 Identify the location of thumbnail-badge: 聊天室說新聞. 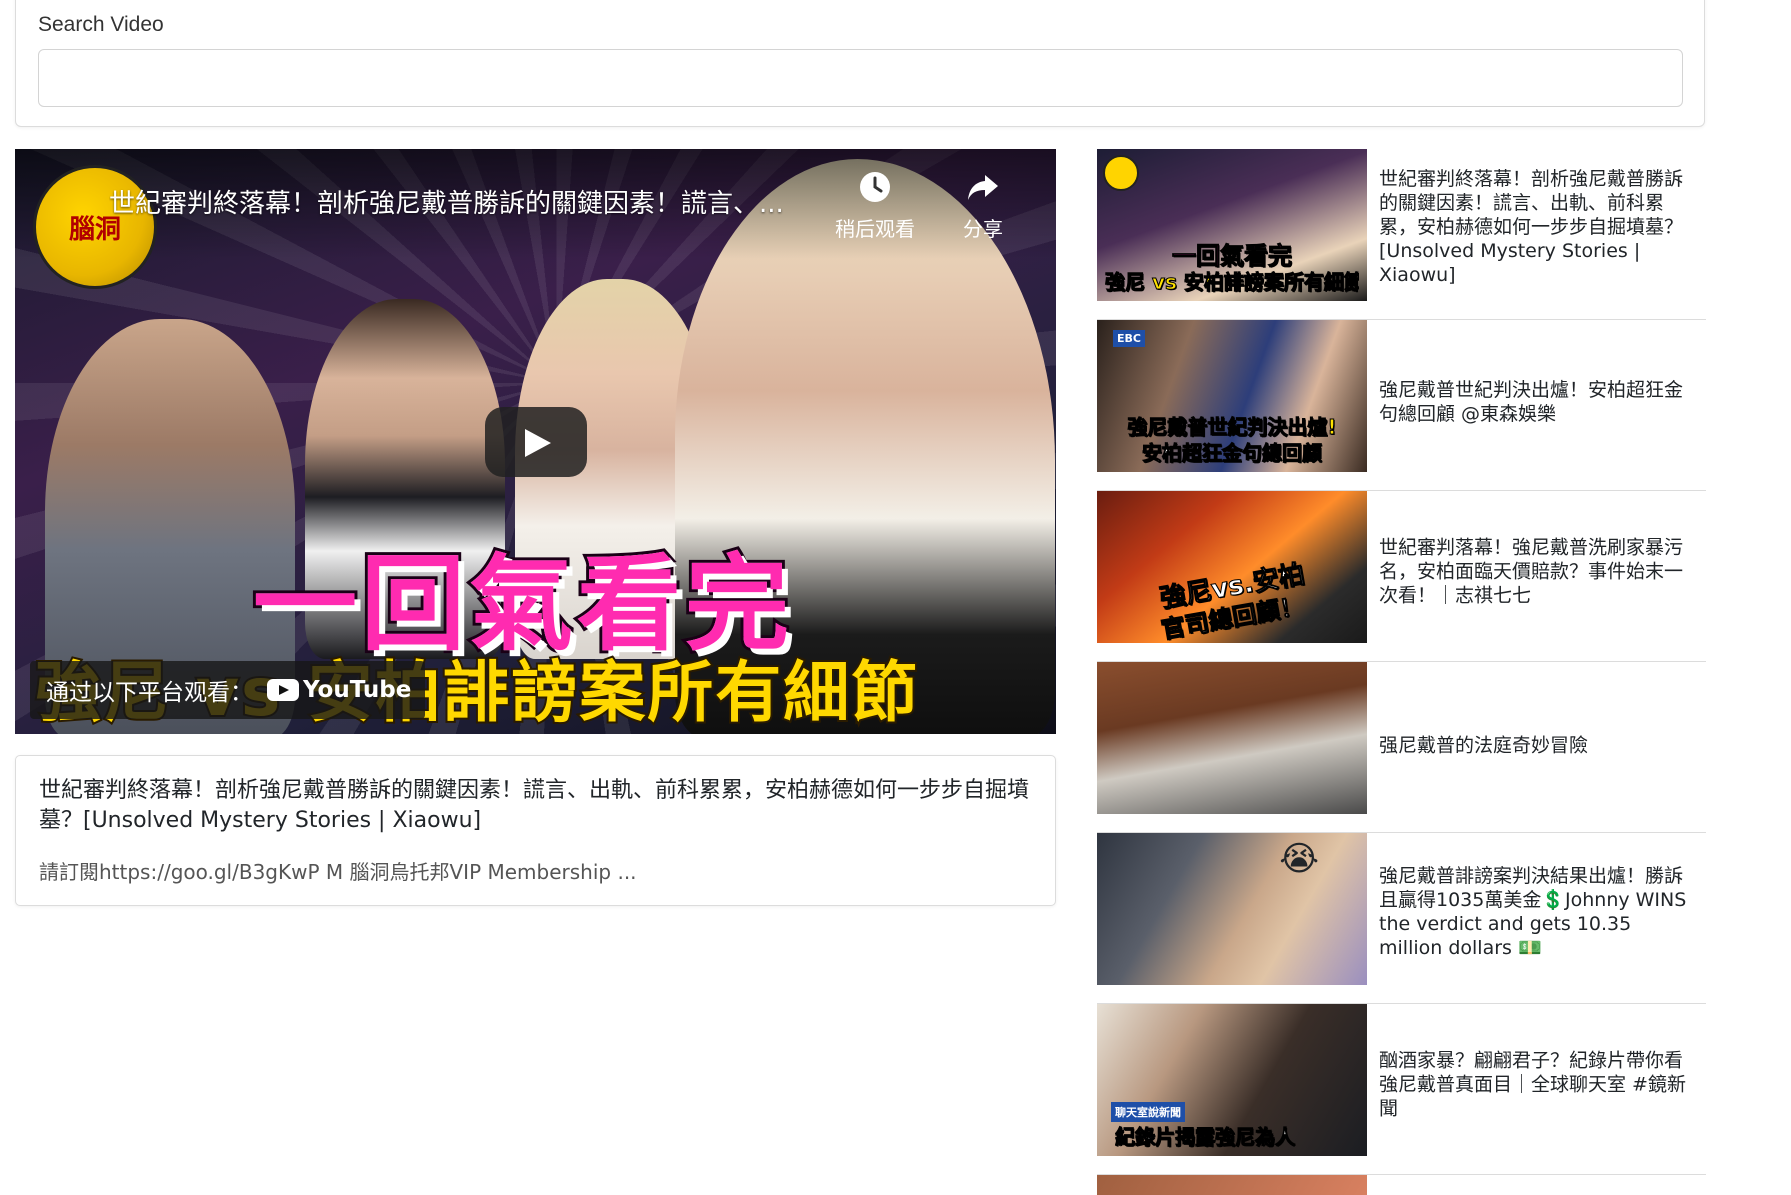
(1148, 1112).